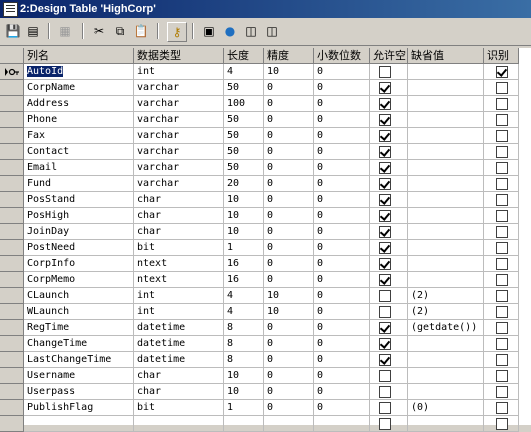  Describe the element at coordinates (244, 248) in the screenshot. I see `cell-length: 1` at that location.